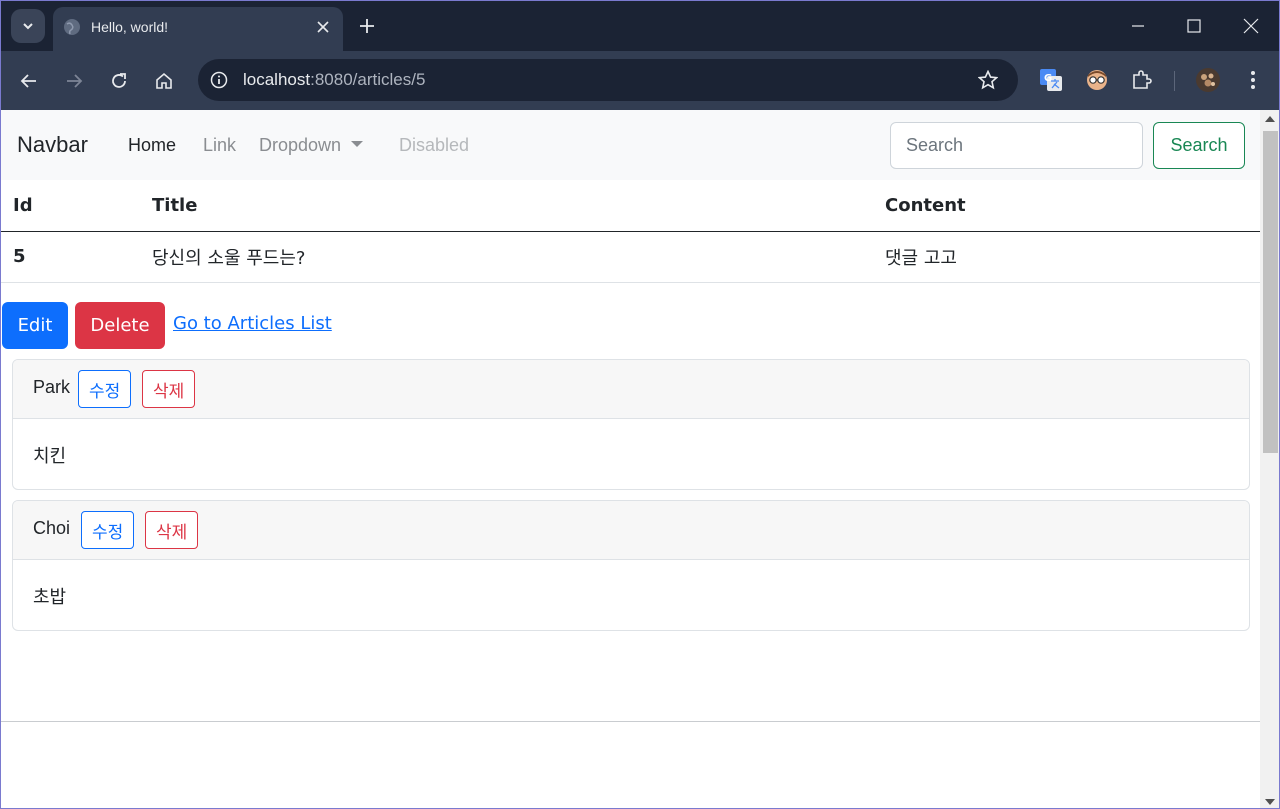  I want to click on back-button, so click(29, 81).